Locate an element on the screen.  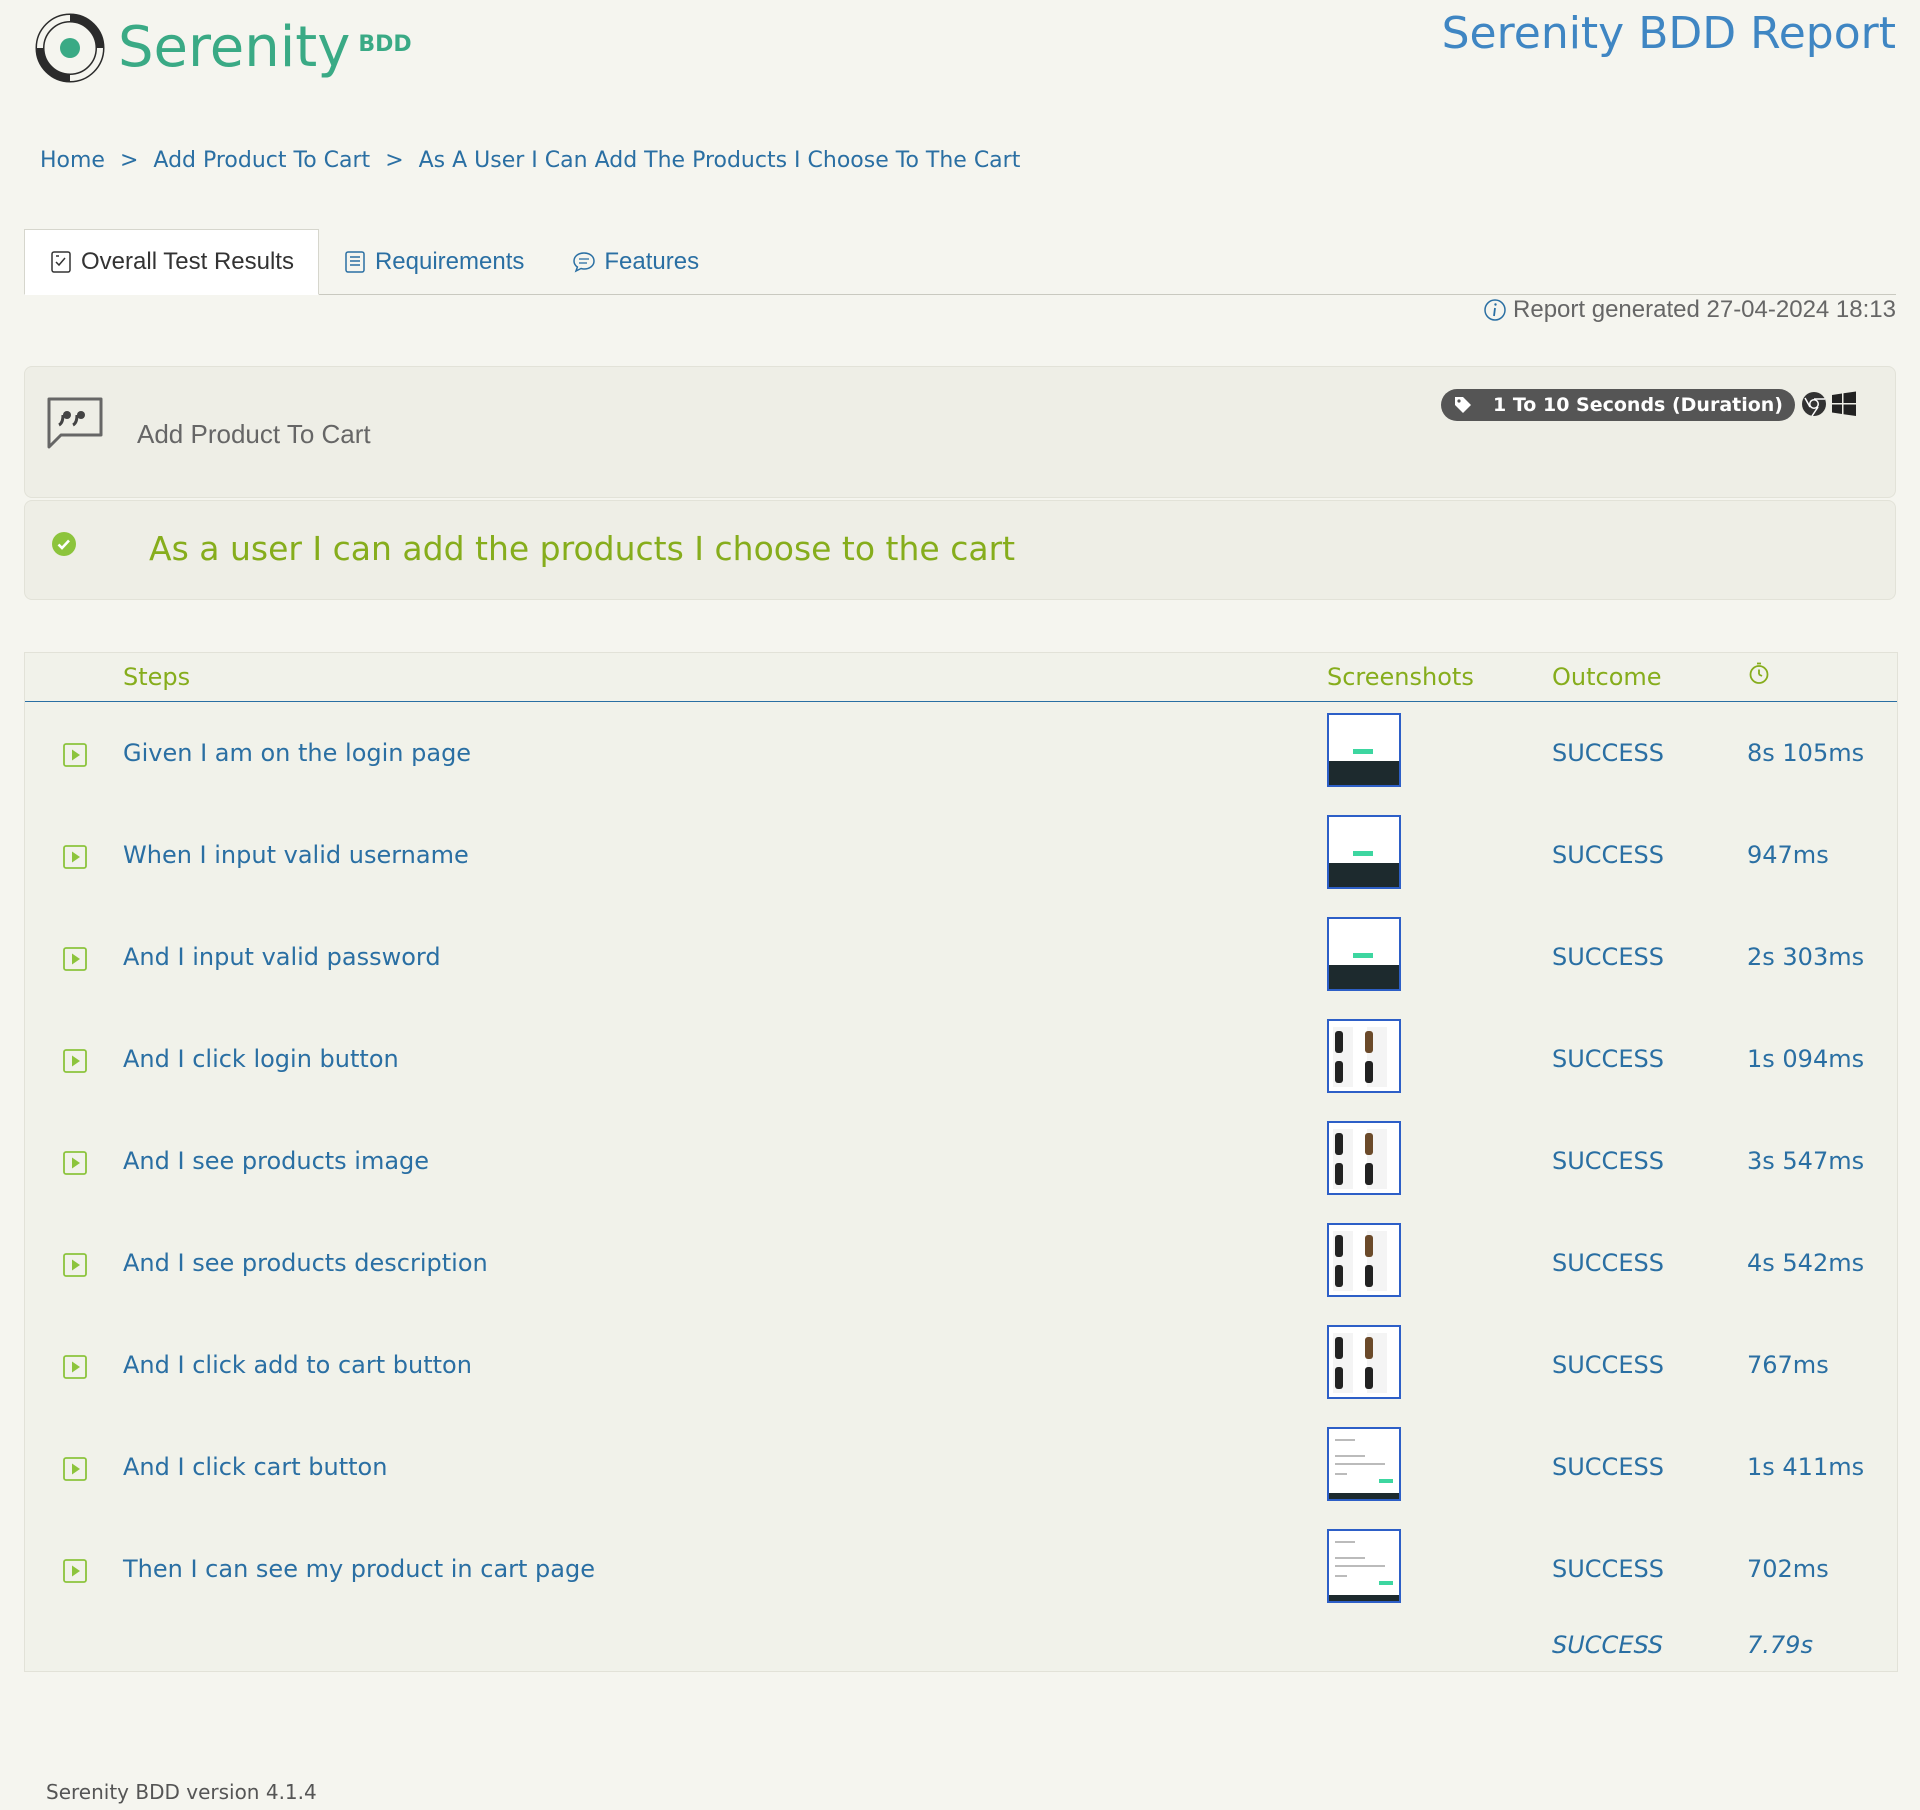
table-row: When I input valid username SUCCESS 947ms is located at coordinates (961, 858).